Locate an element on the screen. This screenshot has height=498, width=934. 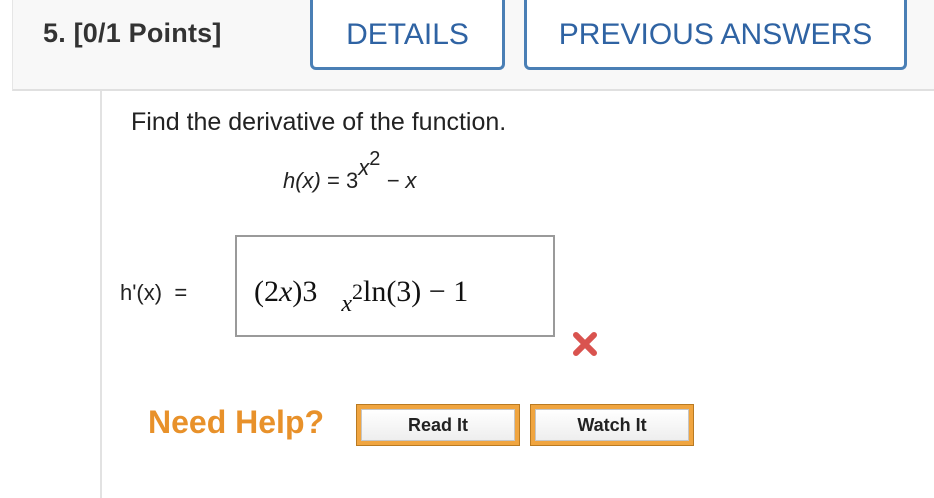
incorrect-icon is located at coordinates (585, 344).